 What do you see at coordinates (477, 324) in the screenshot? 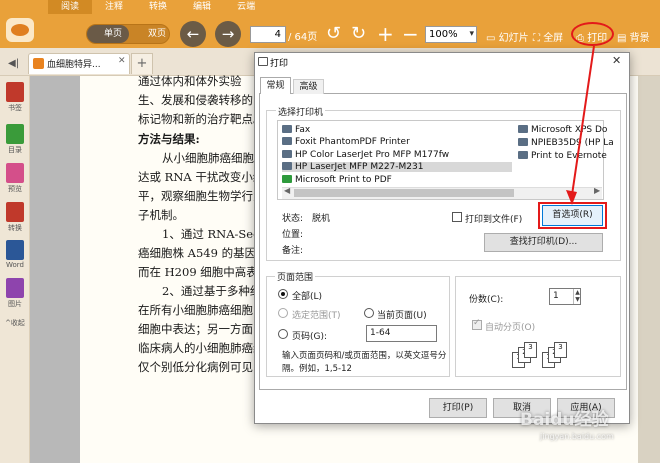
I see `collate-checkbox` at bounding box center [477, 324].